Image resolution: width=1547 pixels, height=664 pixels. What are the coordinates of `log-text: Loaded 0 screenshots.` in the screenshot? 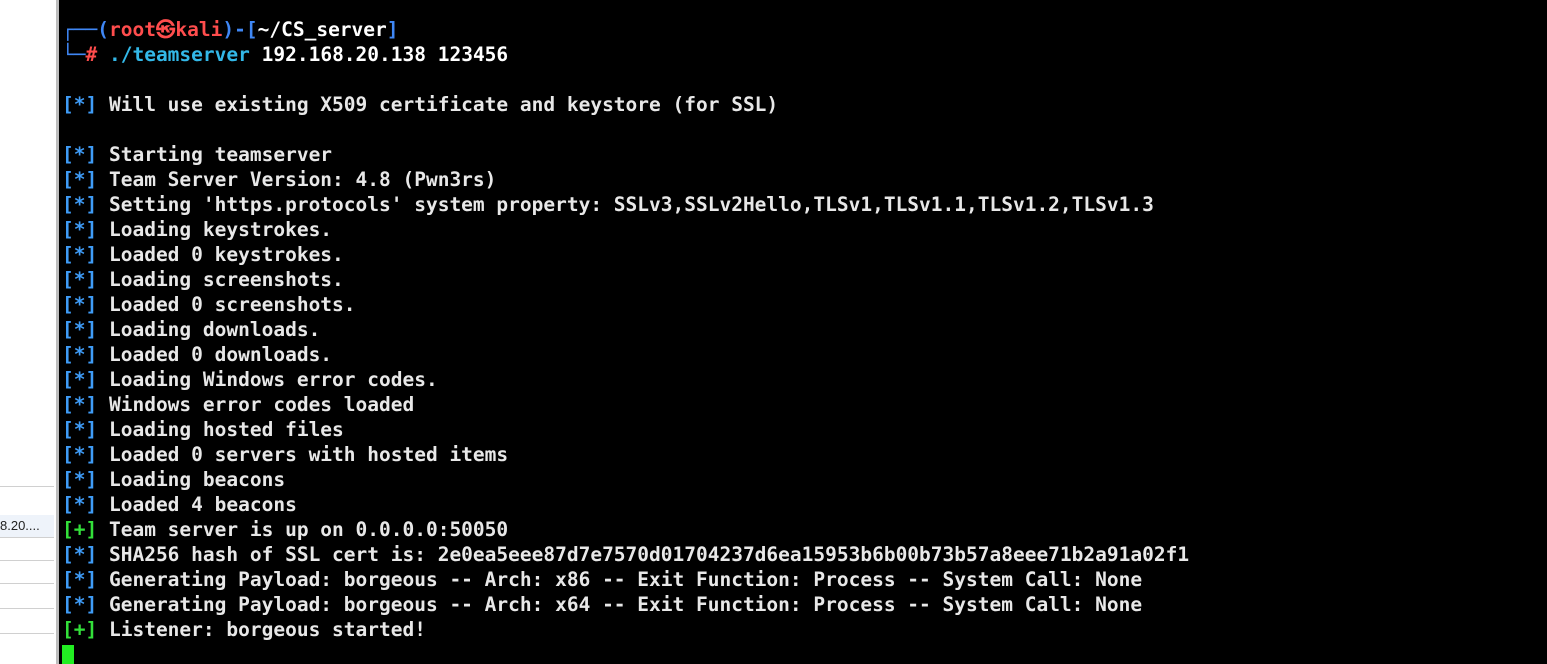 It's located at (232, 304).